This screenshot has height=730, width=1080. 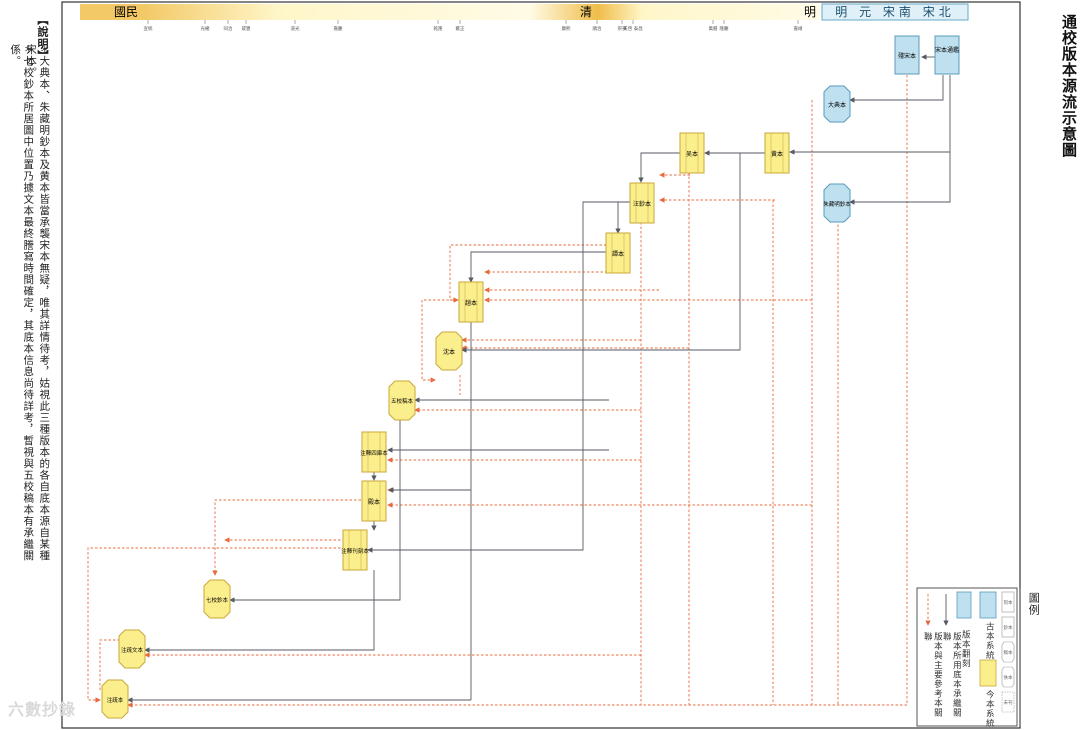 I want to click on reign-label: 宣統, so click(x=148, y=28).